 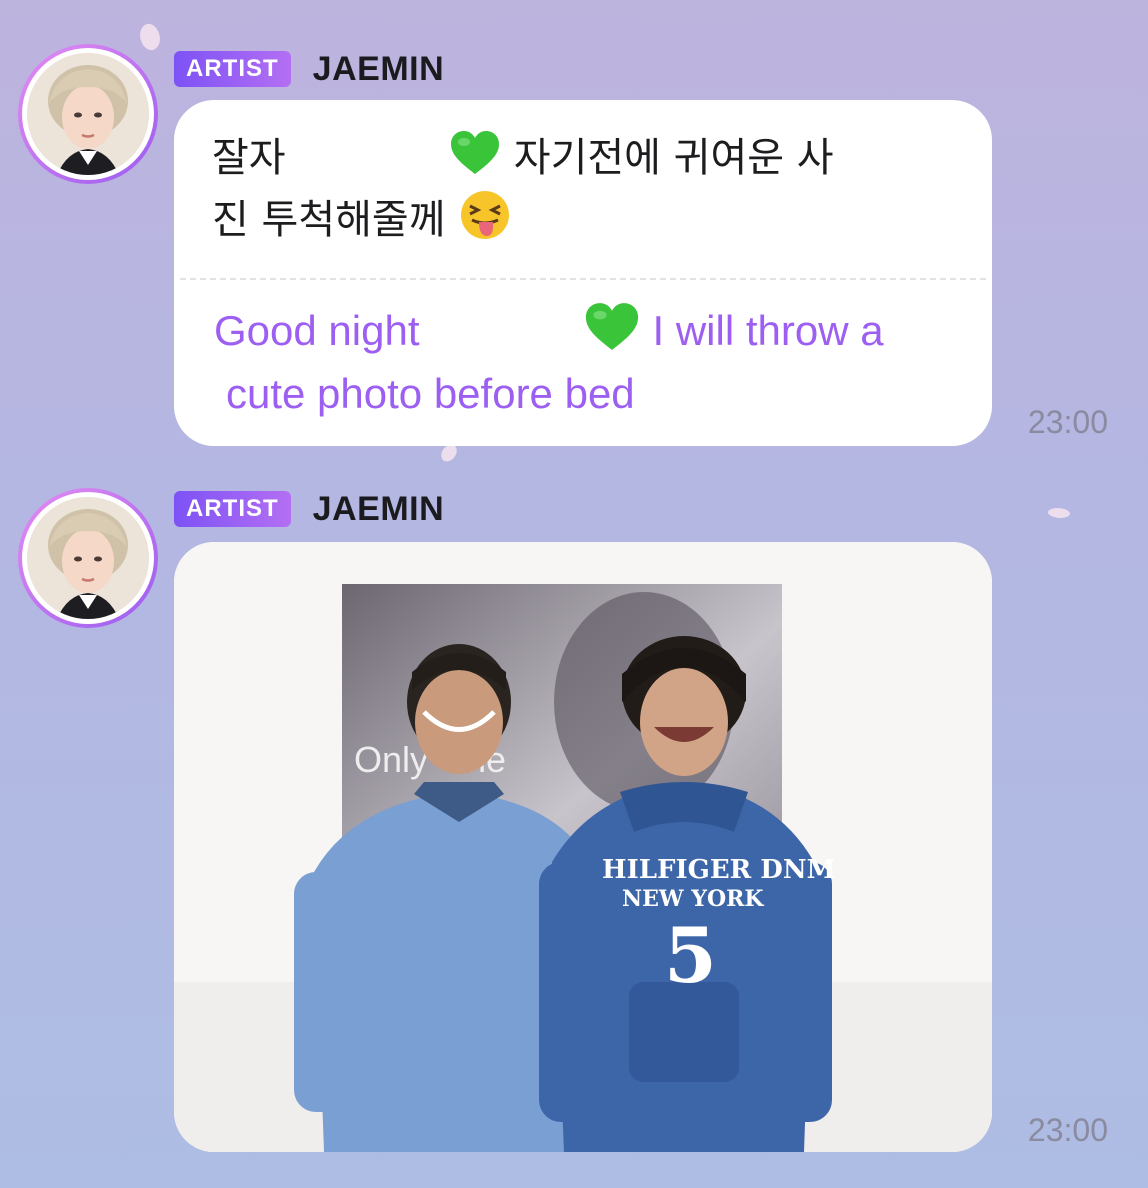 I want to click on hoodie-number: 5, so click(x=690, y=955).